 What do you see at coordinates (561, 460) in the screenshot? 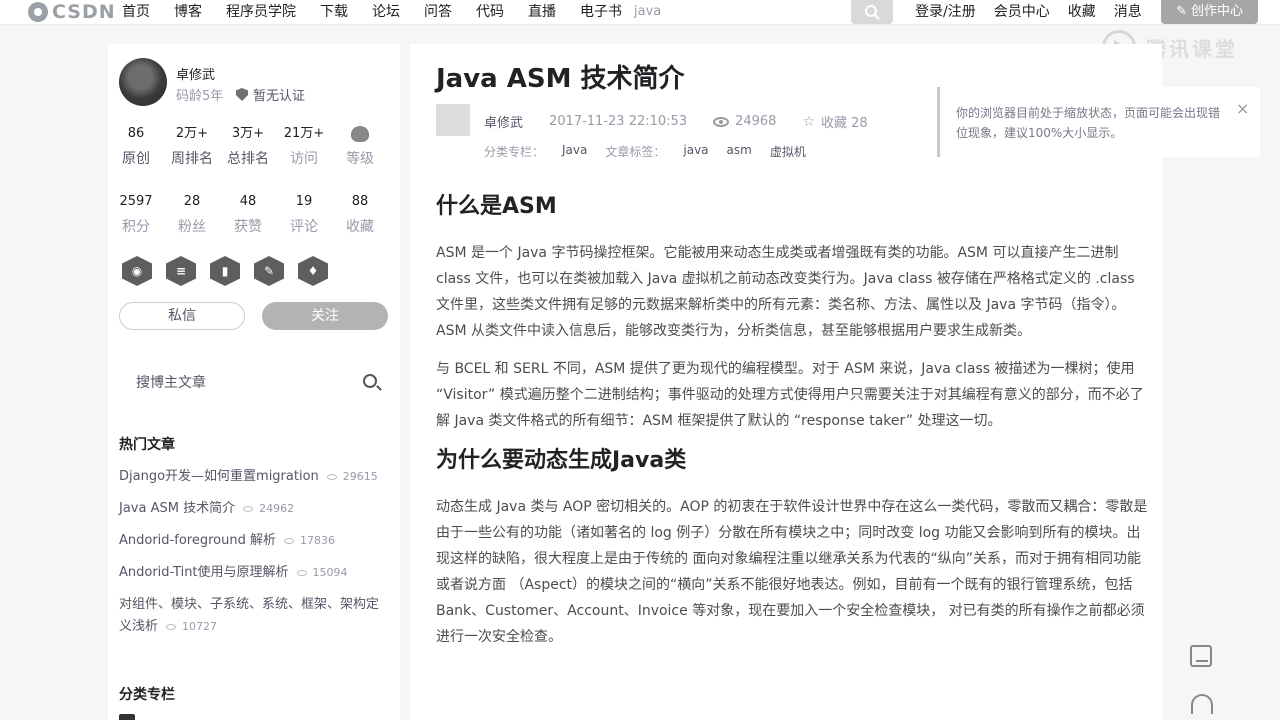
I see `section-heading: 为什么要动态生成Java类` at bounding box center [561, 460].